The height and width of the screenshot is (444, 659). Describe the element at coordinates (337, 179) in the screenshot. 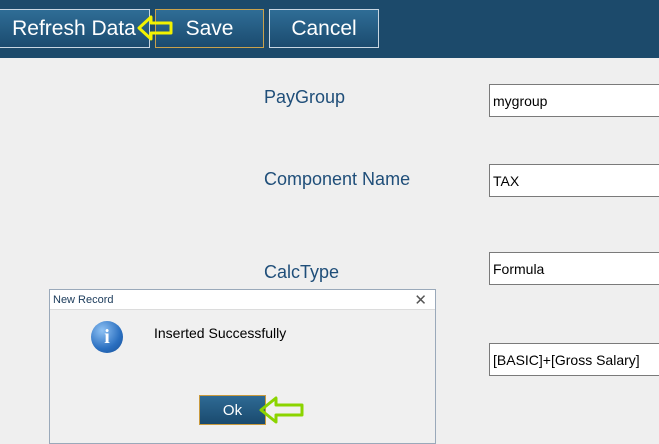

I see `component-name-label: Component Name` at that location.